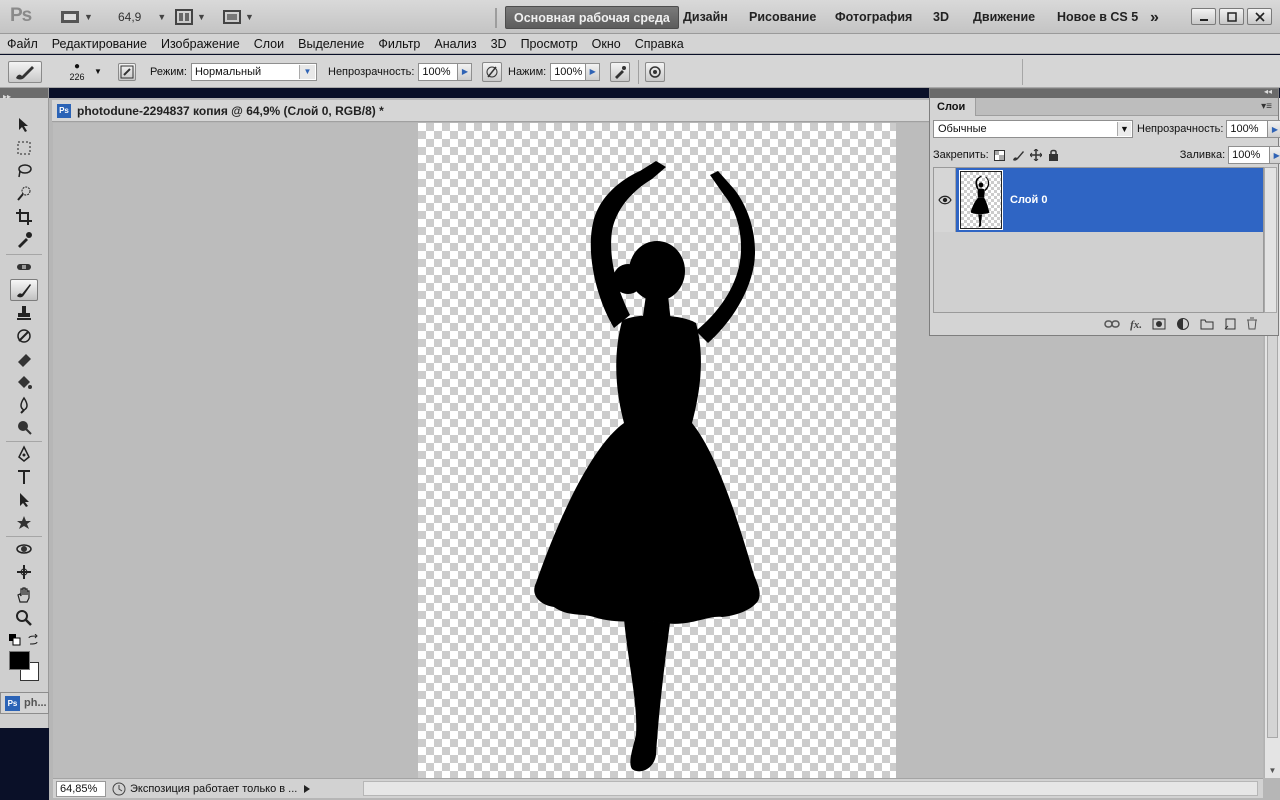  I want to click on new-group-icon, so click(1207, 325).